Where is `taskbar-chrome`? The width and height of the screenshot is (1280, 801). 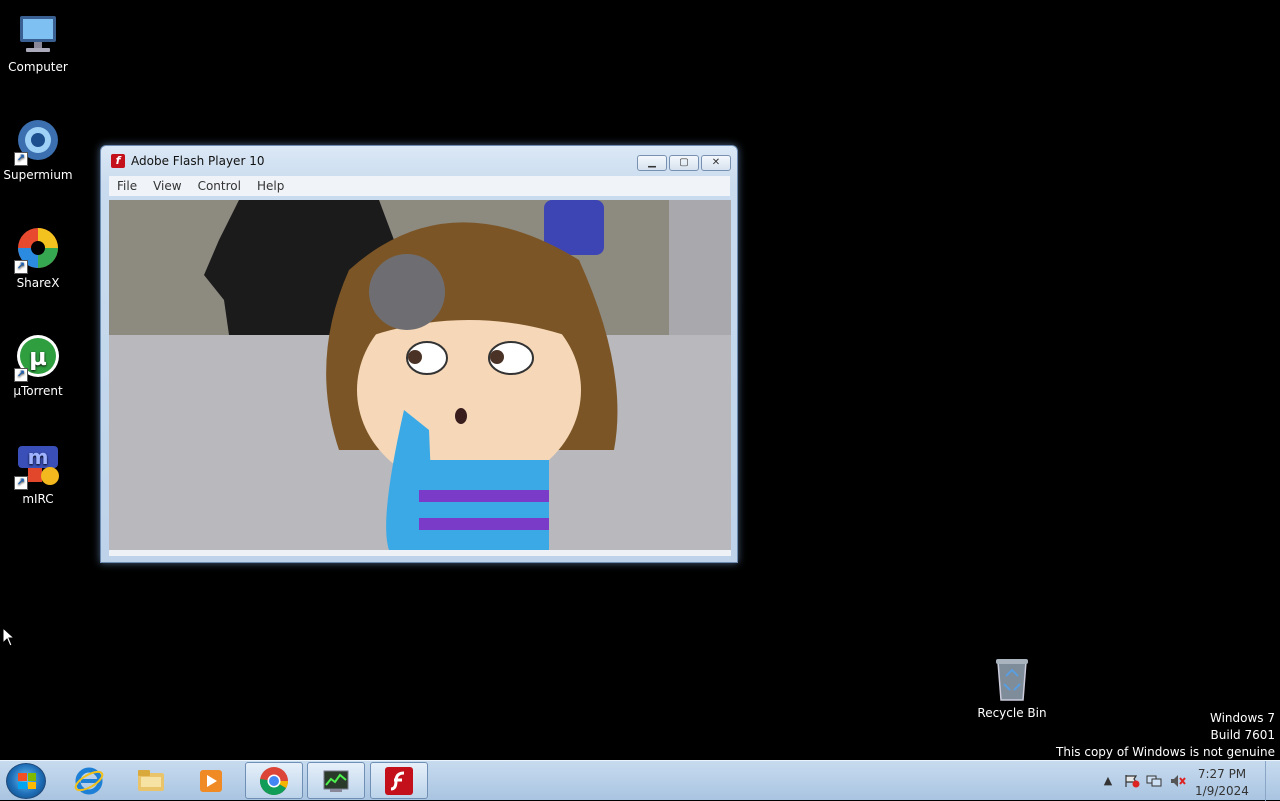 taskbar-chrome is located at coordinates (274, 780).